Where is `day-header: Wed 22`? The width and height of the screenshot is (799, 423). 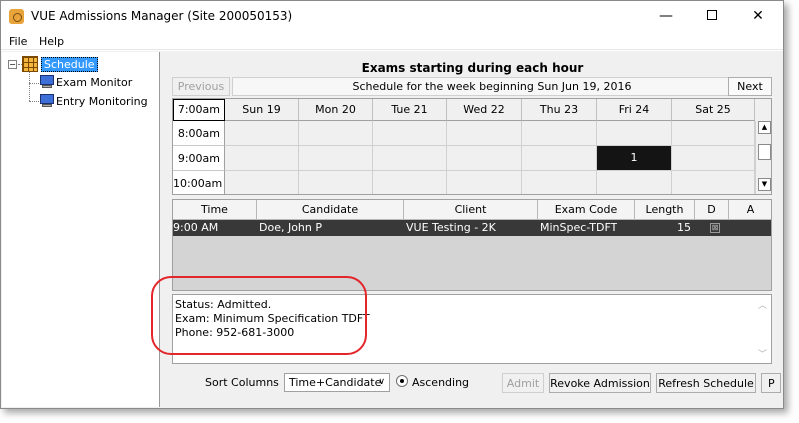 day-header: Wed 22 is located at coordinates (484, 110).